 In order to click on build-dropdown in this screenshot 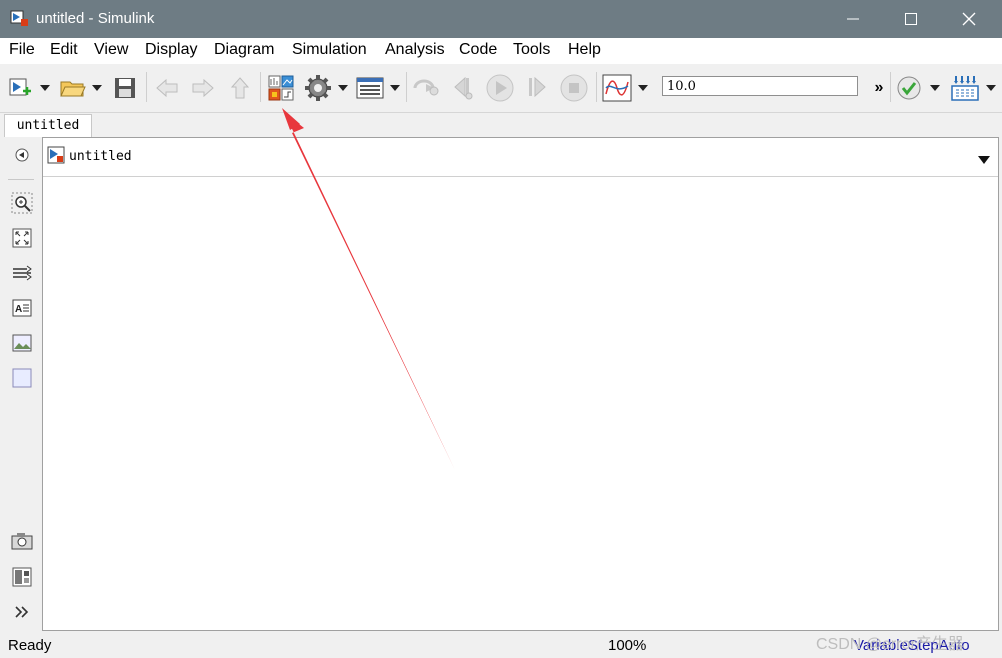, I will do `click(991, 88)`.